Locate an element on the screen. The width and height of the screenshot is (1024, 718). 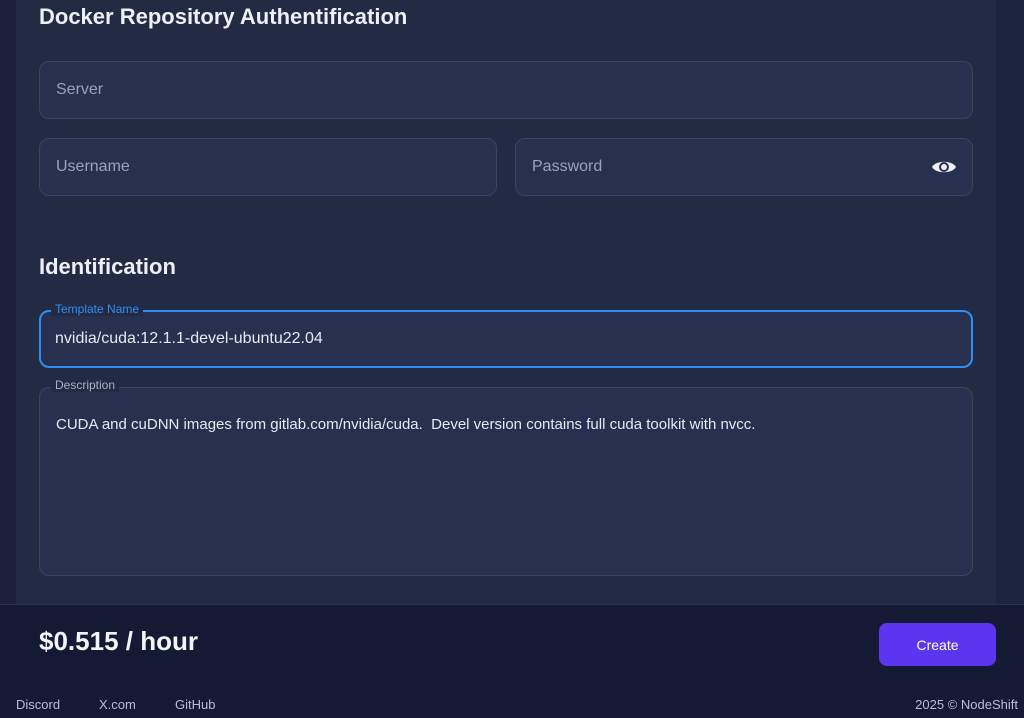
copyright: 2025 © NodeShift is located at coordinates (966, 704).